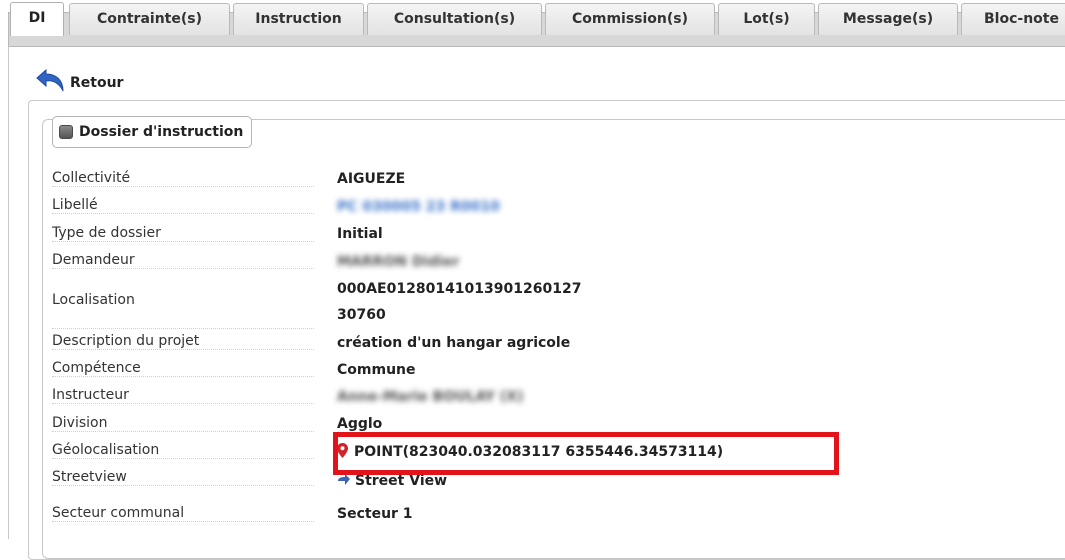 This screenshot has height=560, width=1065. What do you see at coordinates (360, 234) in the screenshot?
I see `value-type-dossier: Initial` at bounding box center [360, 234].